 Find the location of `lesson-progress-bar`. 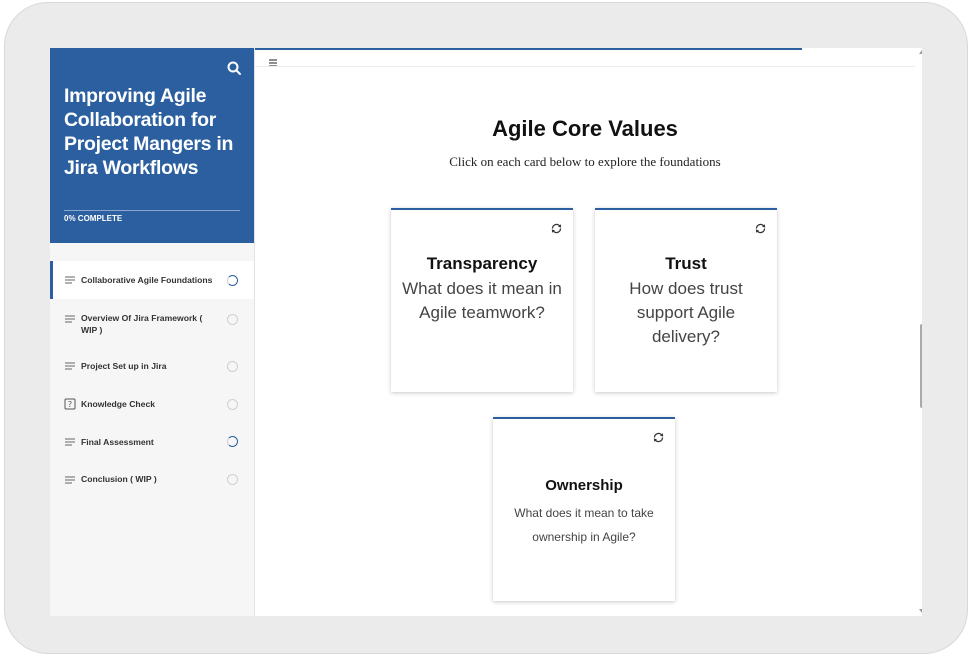

lesson-progress-bar is located at coordinates (528, 49).